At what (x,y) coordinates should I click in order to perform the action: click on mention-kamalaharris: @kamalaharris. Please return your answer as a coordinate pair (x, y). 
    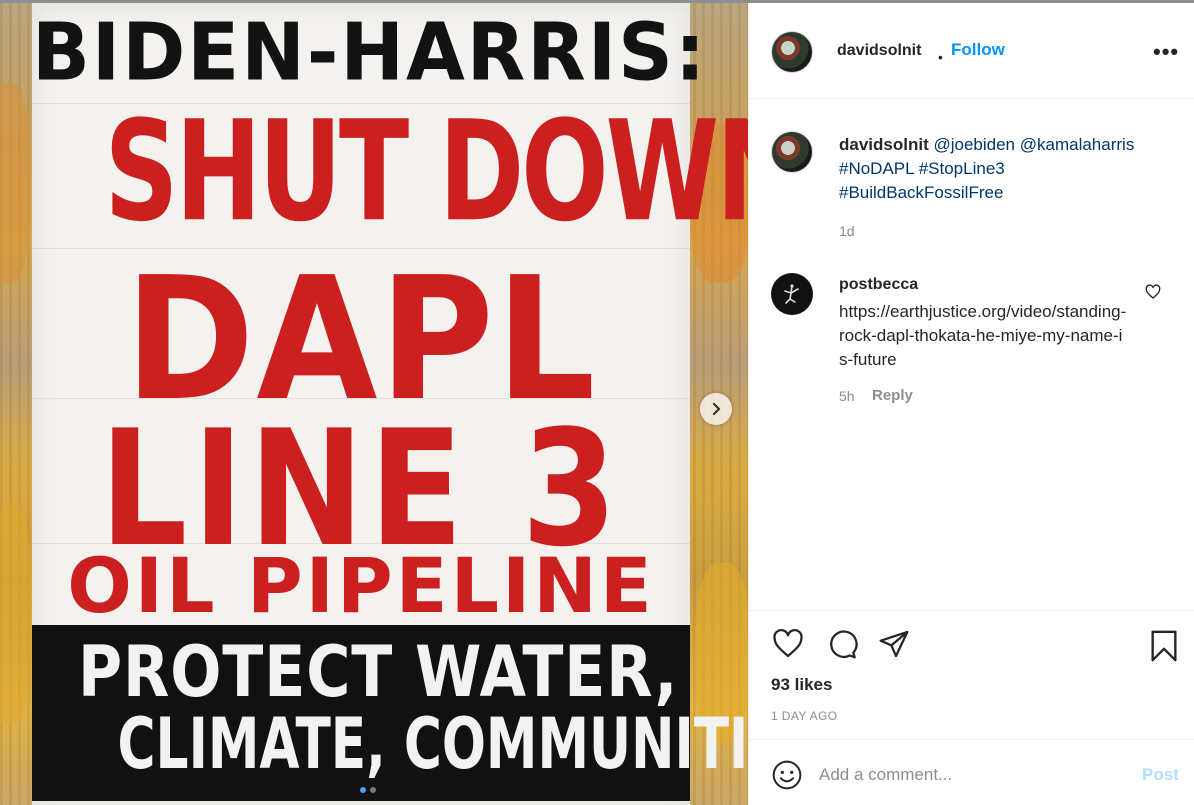
    Looking at the image, I should click on (1077, 144).